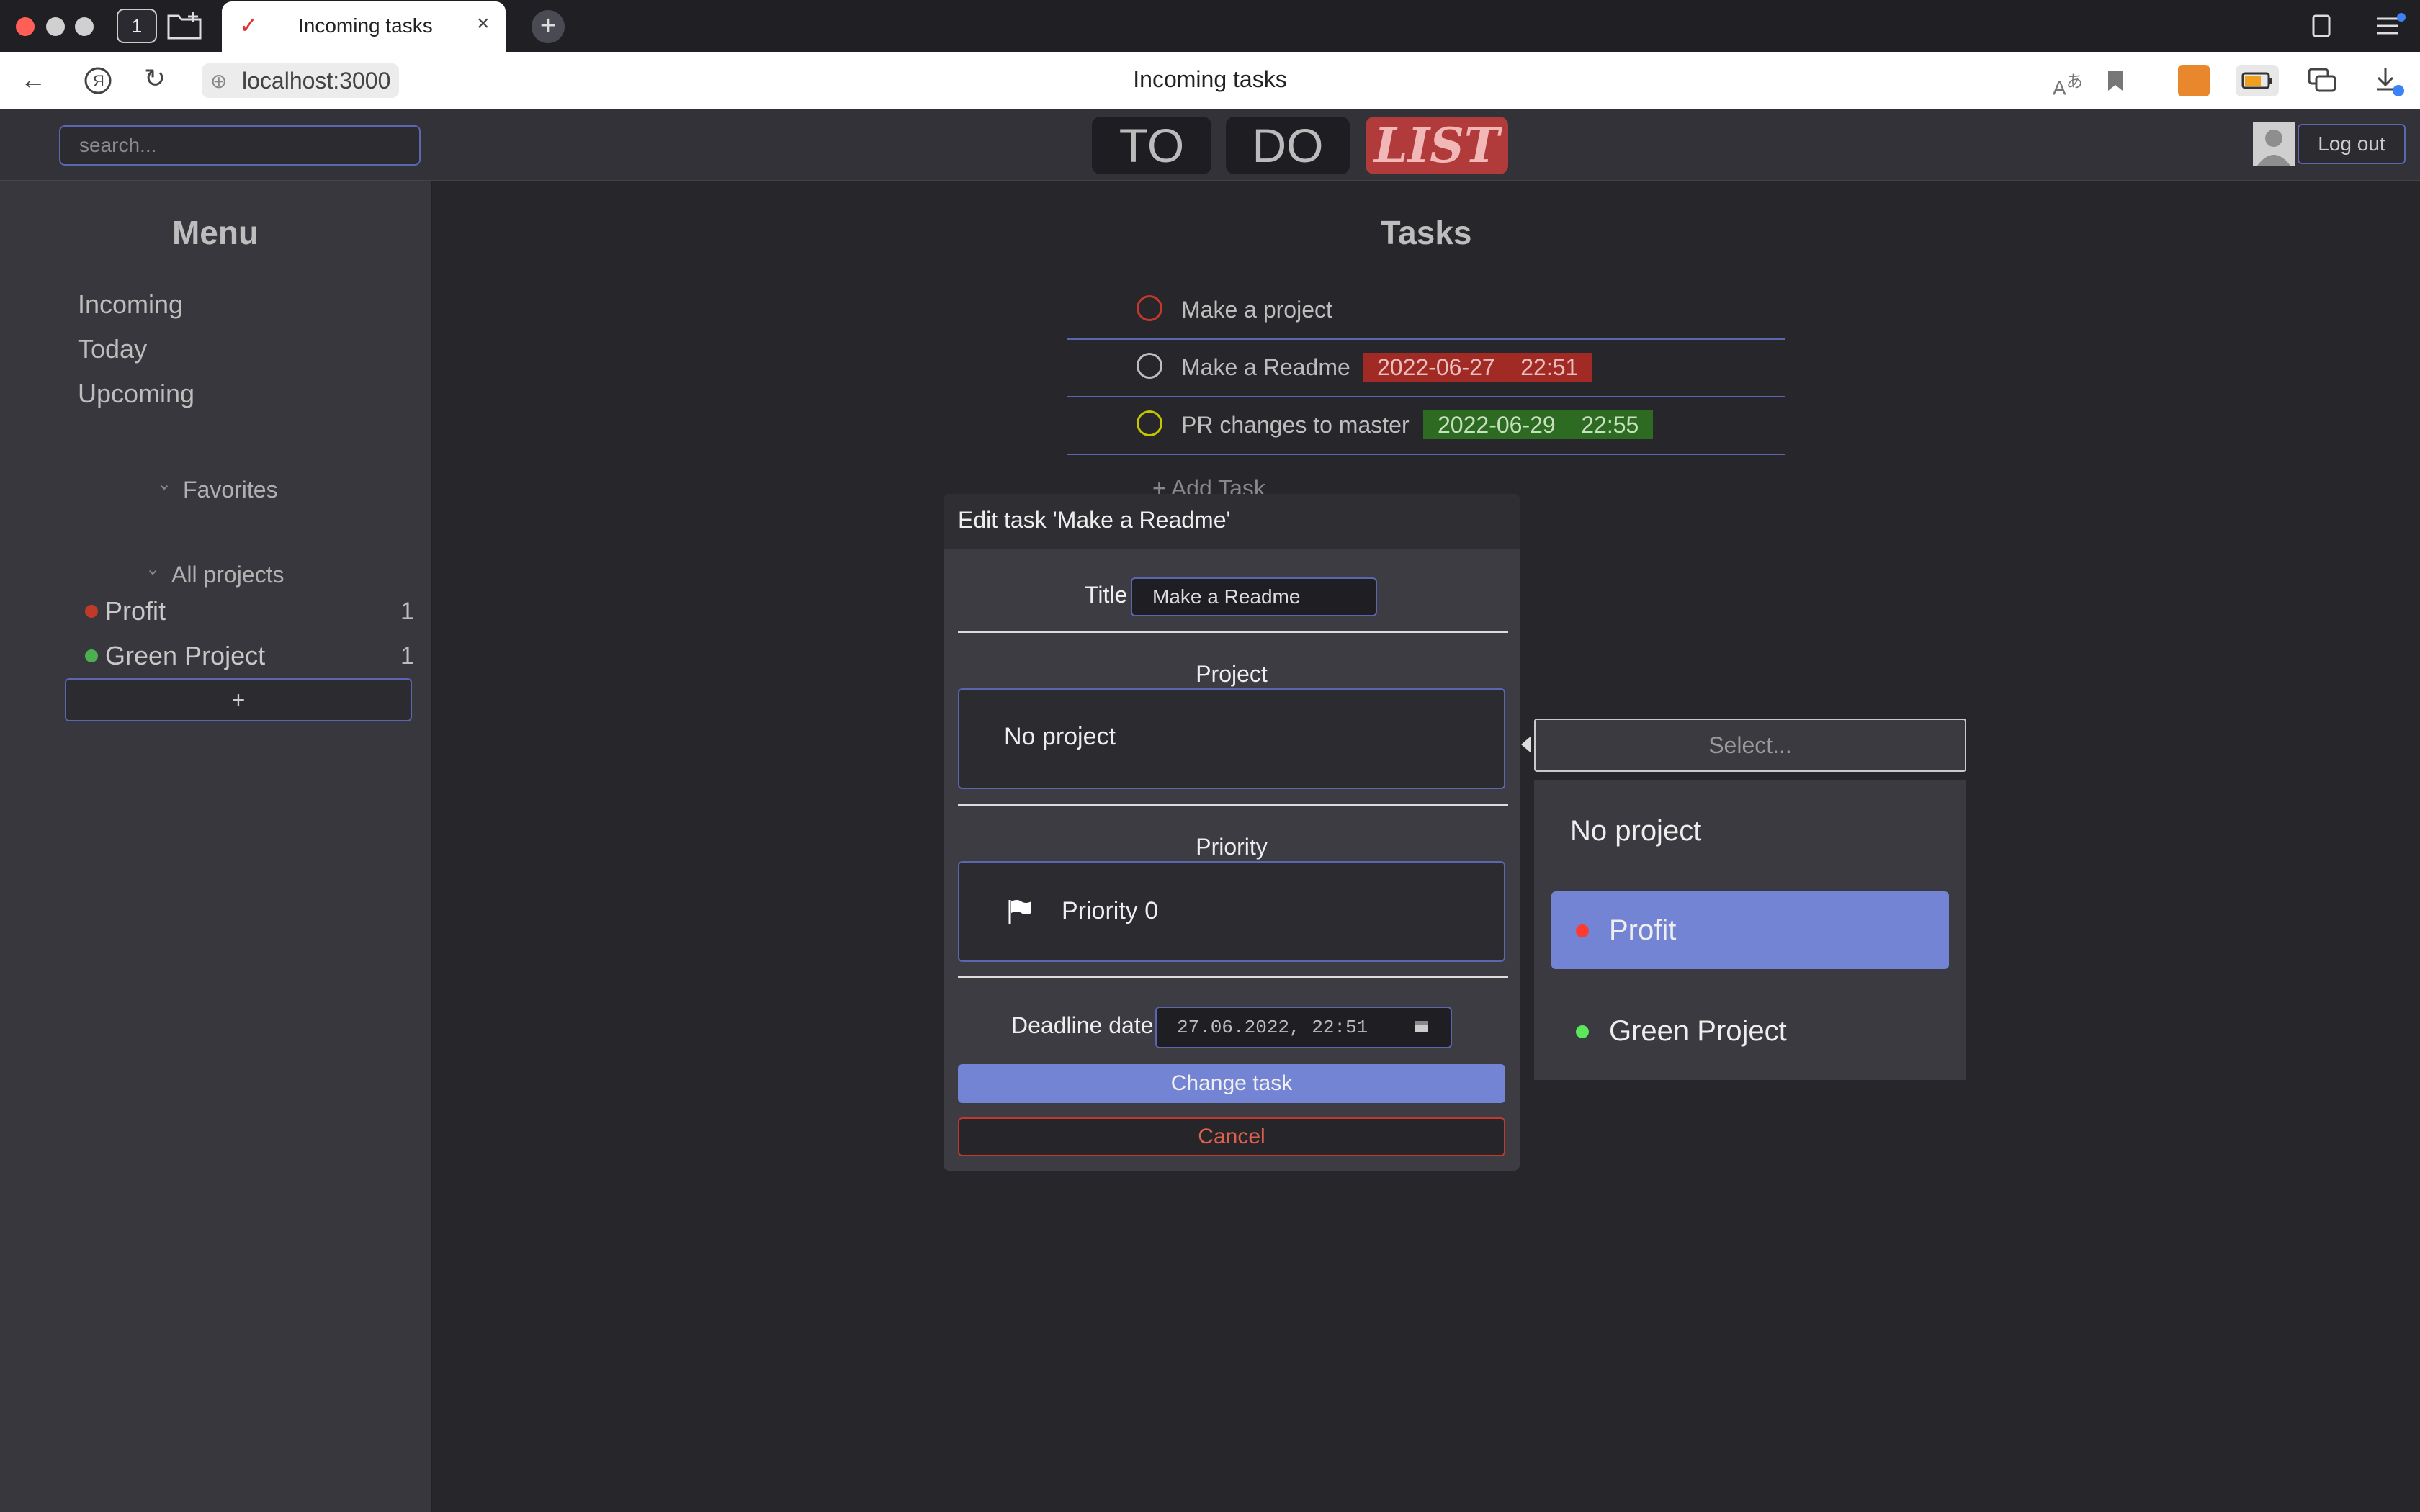 The image size is (2420, 1512). What do you see at coordinates (2352, 144) in the screenshot?
I see `logout-button: Log out` at bounding box center [2352, 144].